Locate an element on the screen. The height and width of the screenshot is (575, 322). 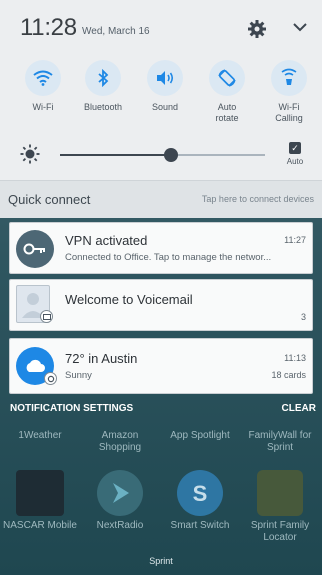
brightness-icon is located at coordinates (30, 154).